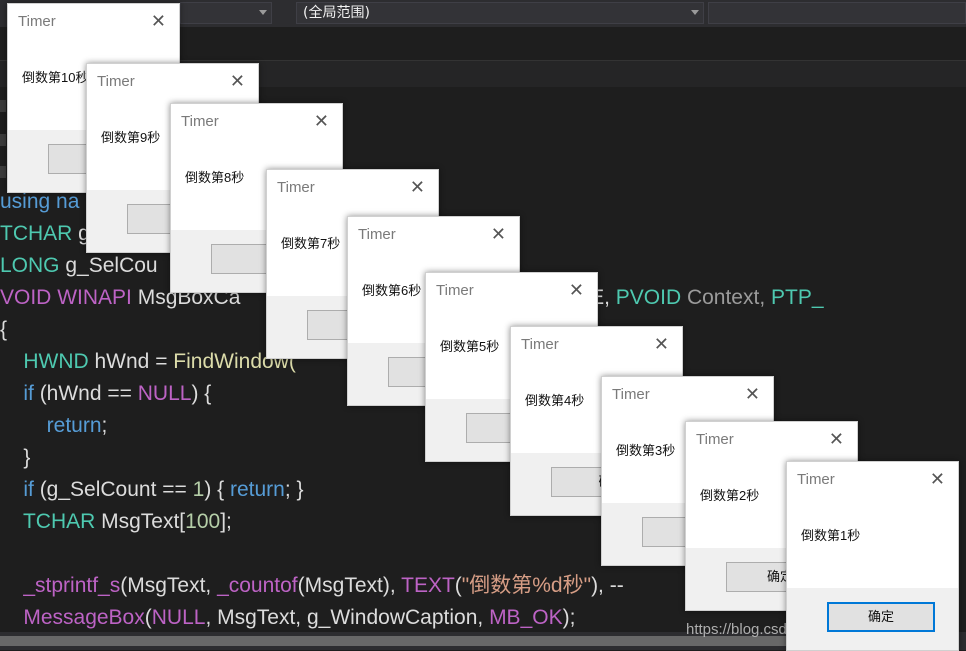 This screenshot has width=966, height=651. What do you see at coordinates (72, 617) in the screenshot?
I see `code-token: MessageBox` at bounding box center [72, 617].